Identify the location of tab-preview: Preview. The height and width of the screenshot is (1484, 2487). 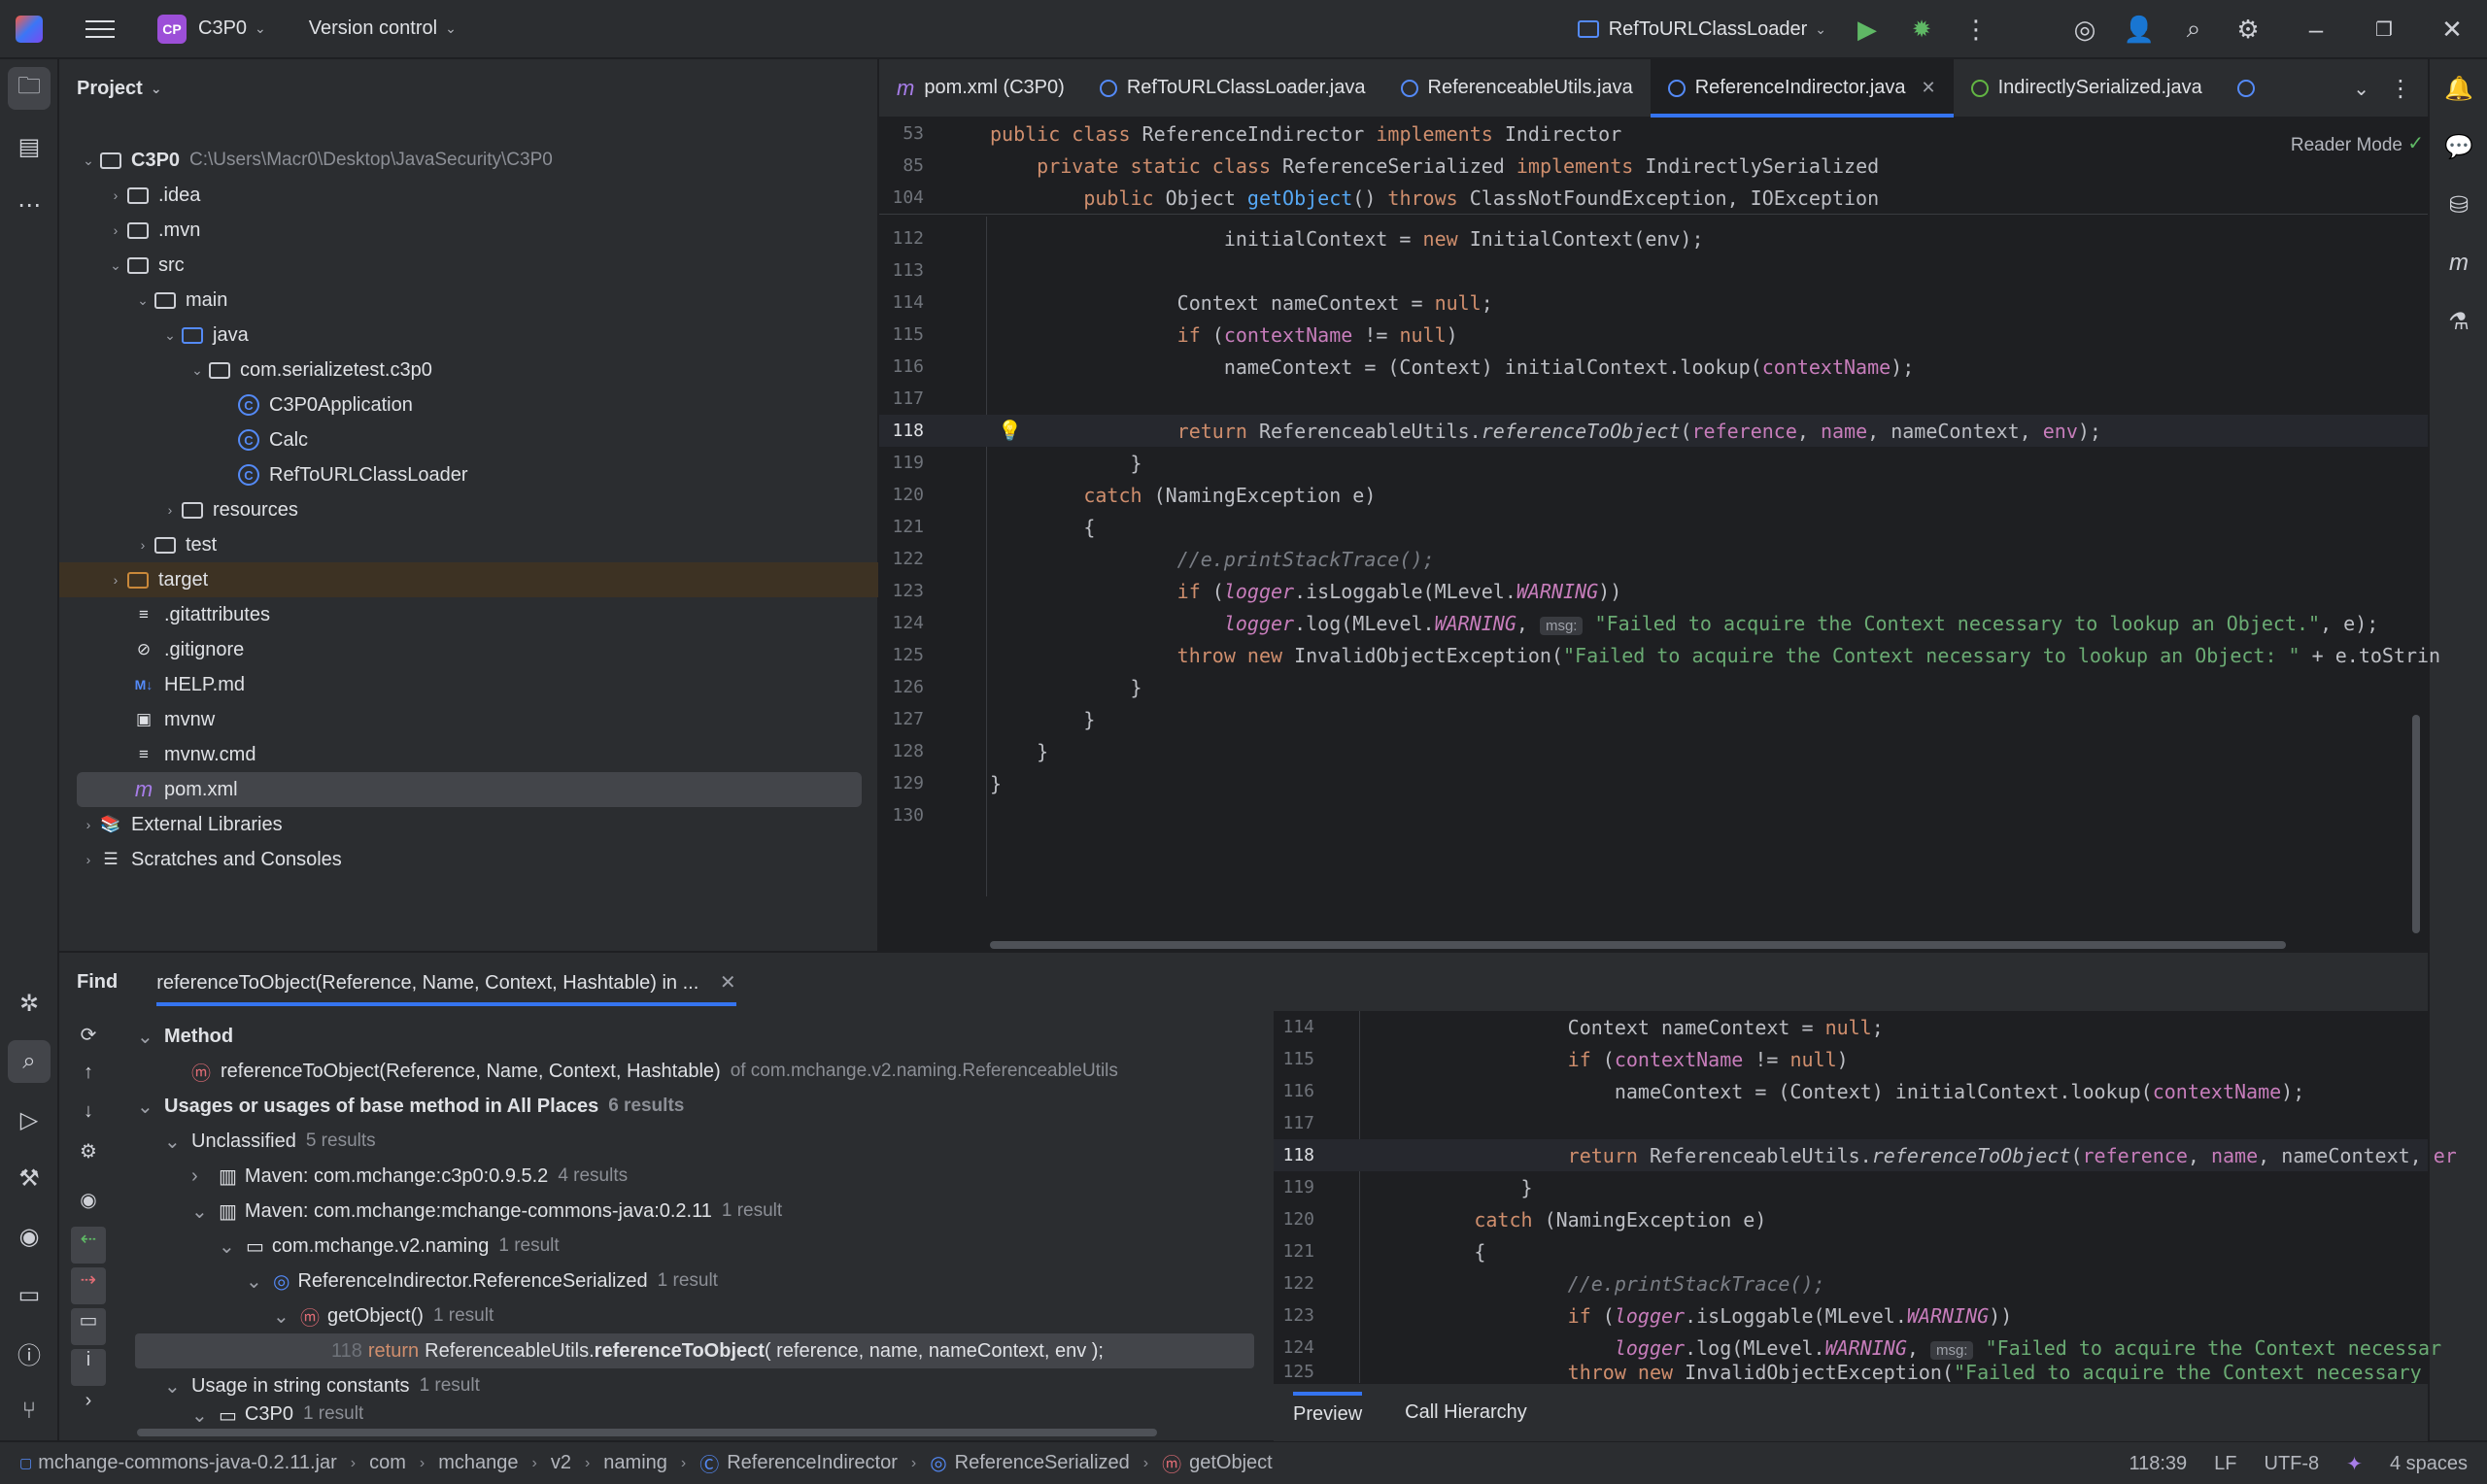
(1328, 1412).